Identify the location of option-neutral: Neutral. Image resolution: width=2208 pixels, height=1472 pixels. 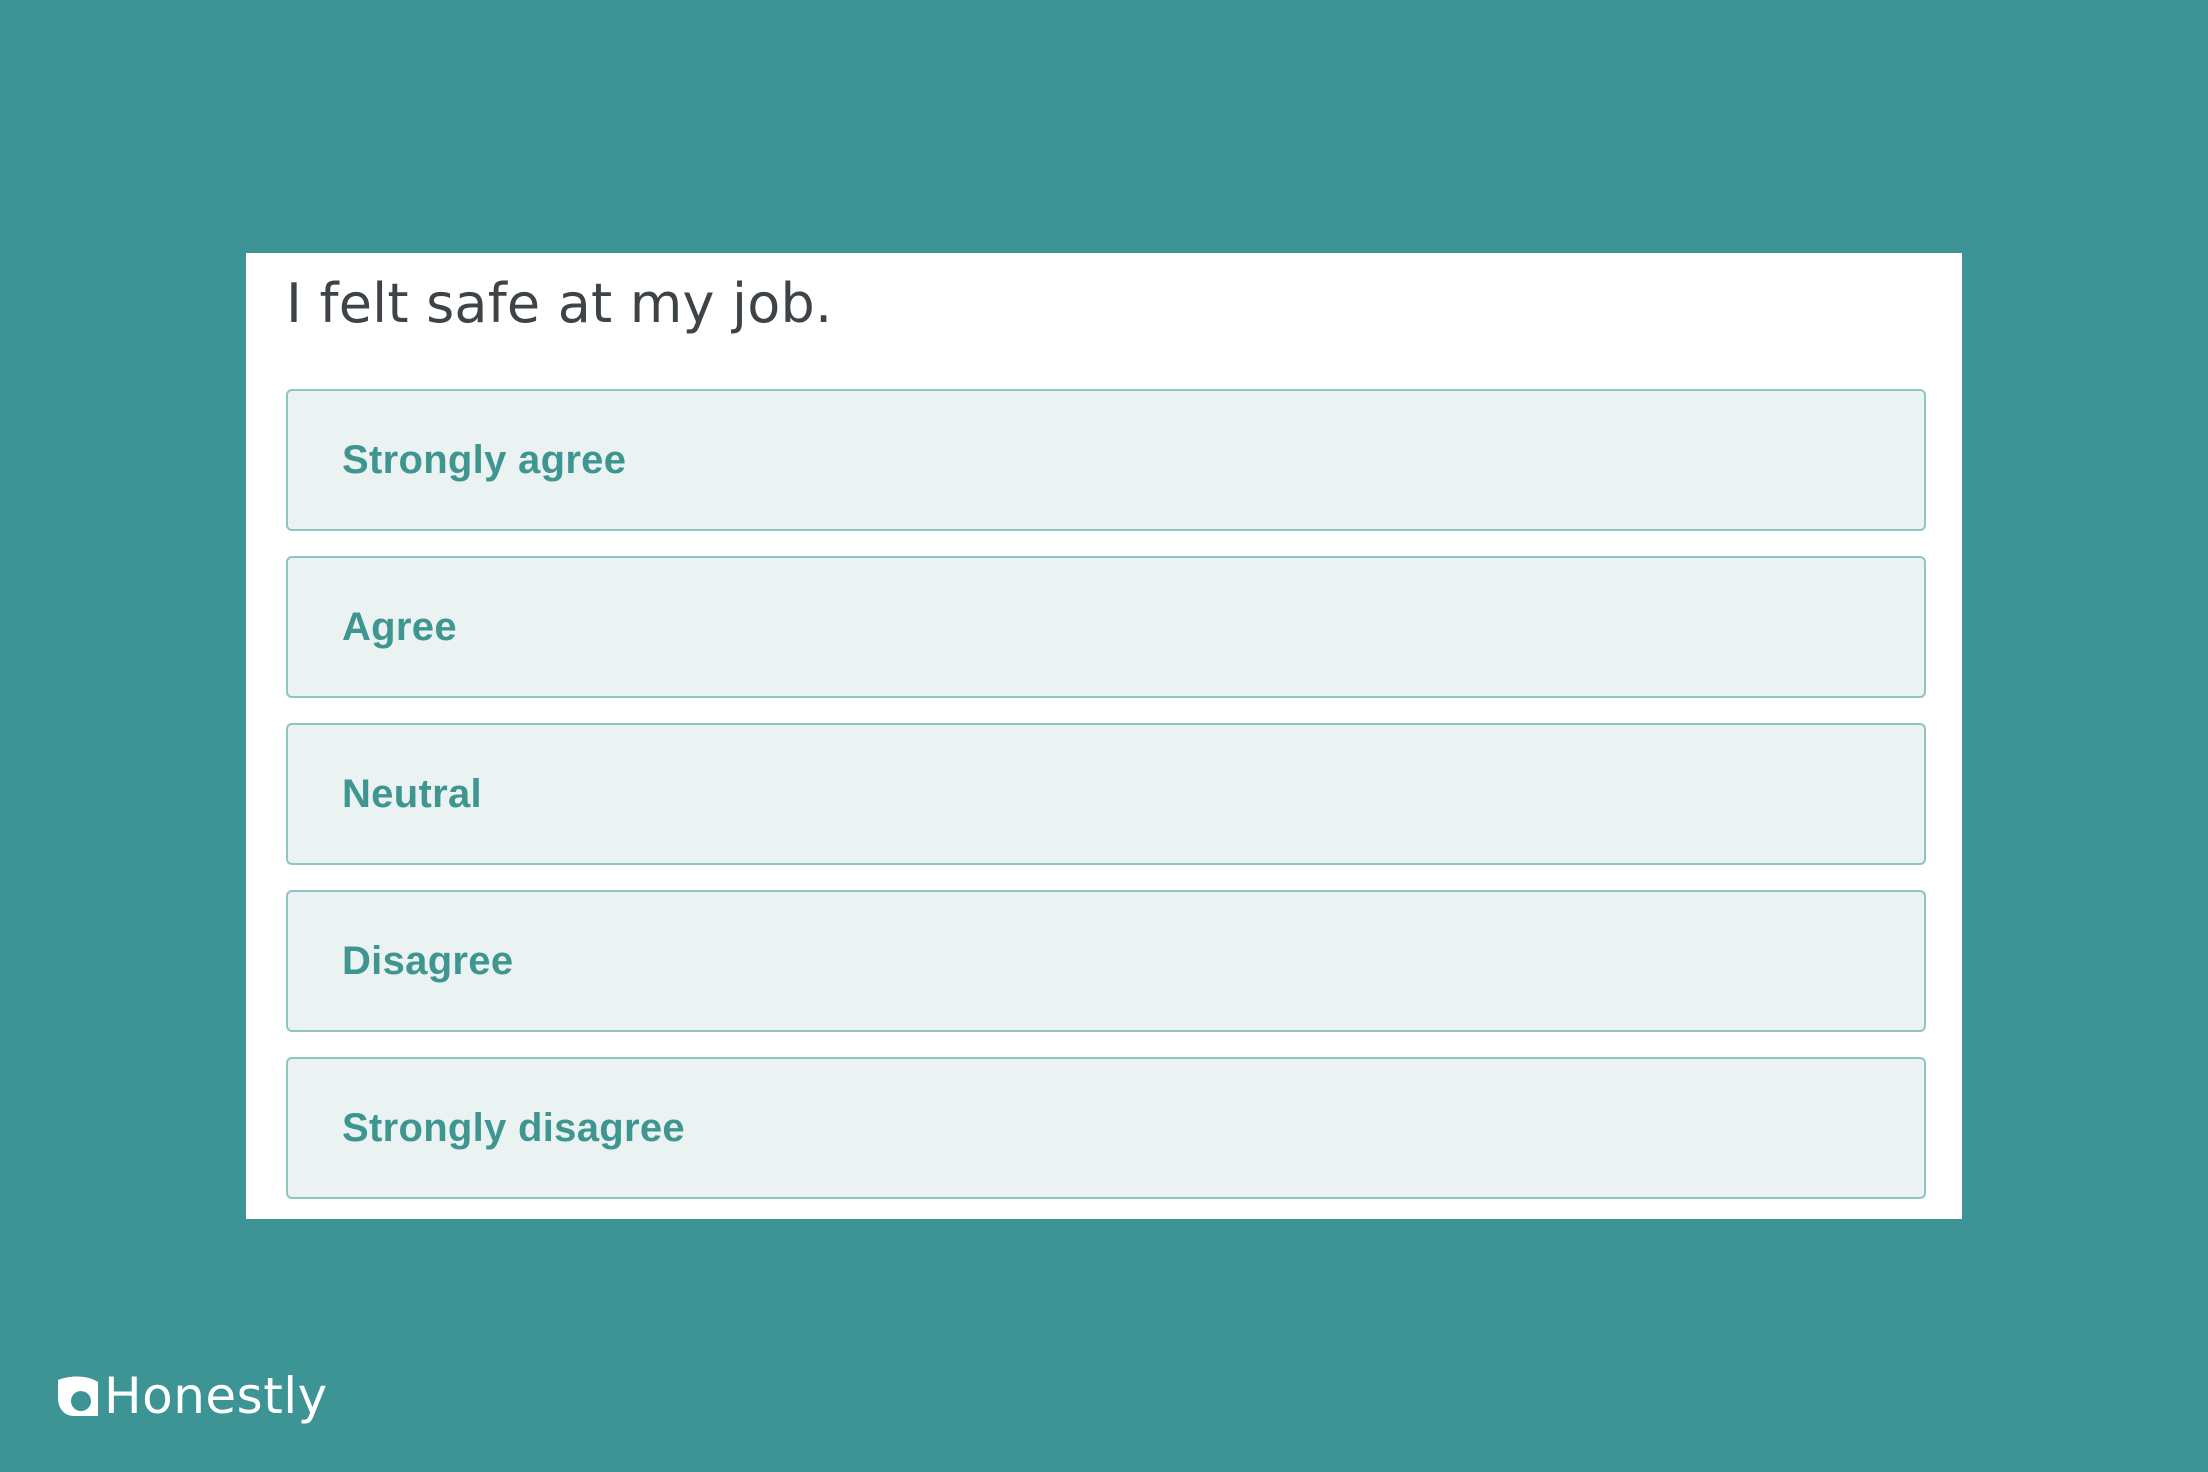
(1106, 794).